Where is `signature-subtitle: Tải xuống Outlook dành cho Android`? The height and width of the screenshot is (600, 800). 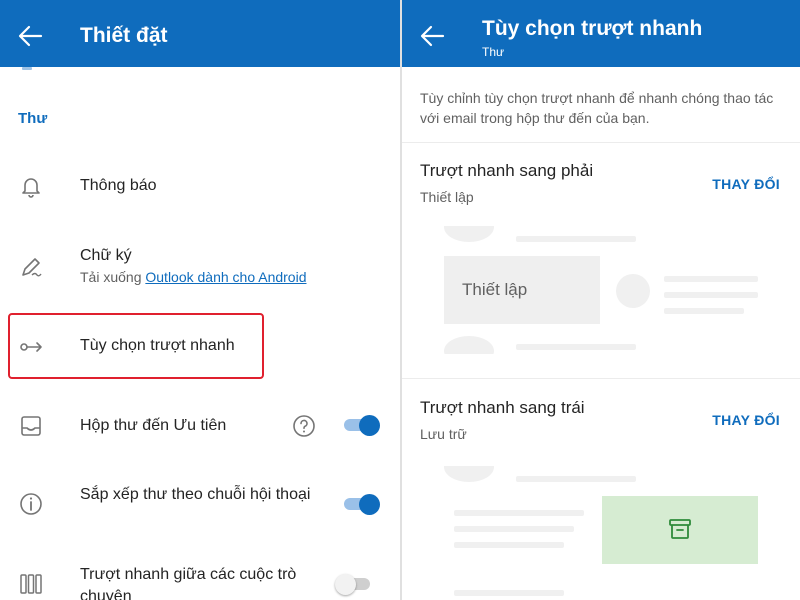
signature-subtitle: Tải xuống Outlook dành cho Android is located at coordinates (193, 277).